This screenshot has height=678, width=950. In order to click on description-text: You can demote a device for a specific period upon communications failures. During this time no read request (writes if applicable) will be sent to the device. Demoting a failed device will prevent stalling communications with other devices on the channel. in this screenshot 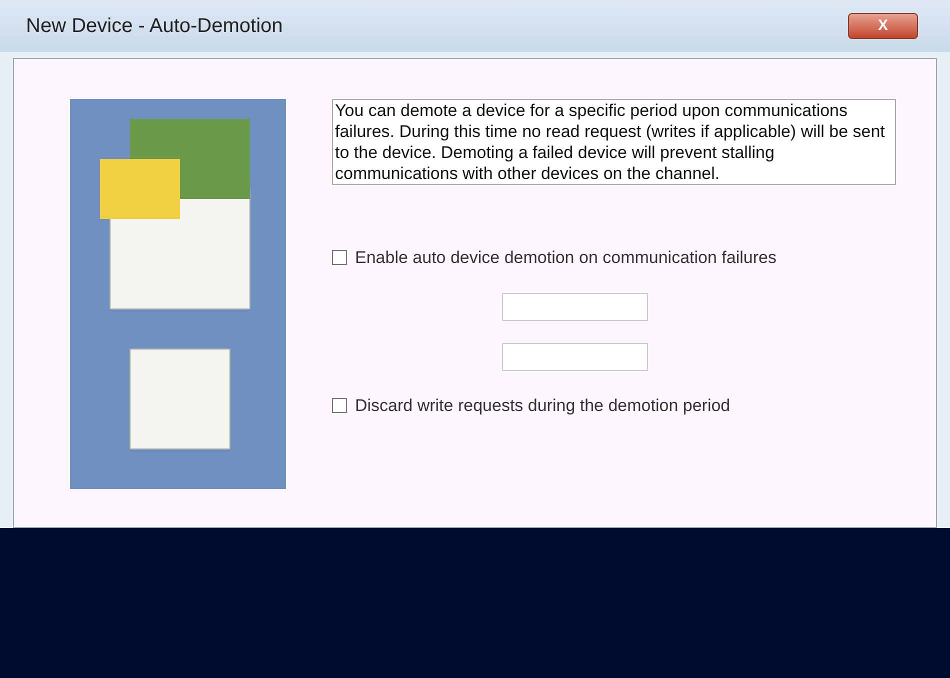, I will do `click(614, 142)`.